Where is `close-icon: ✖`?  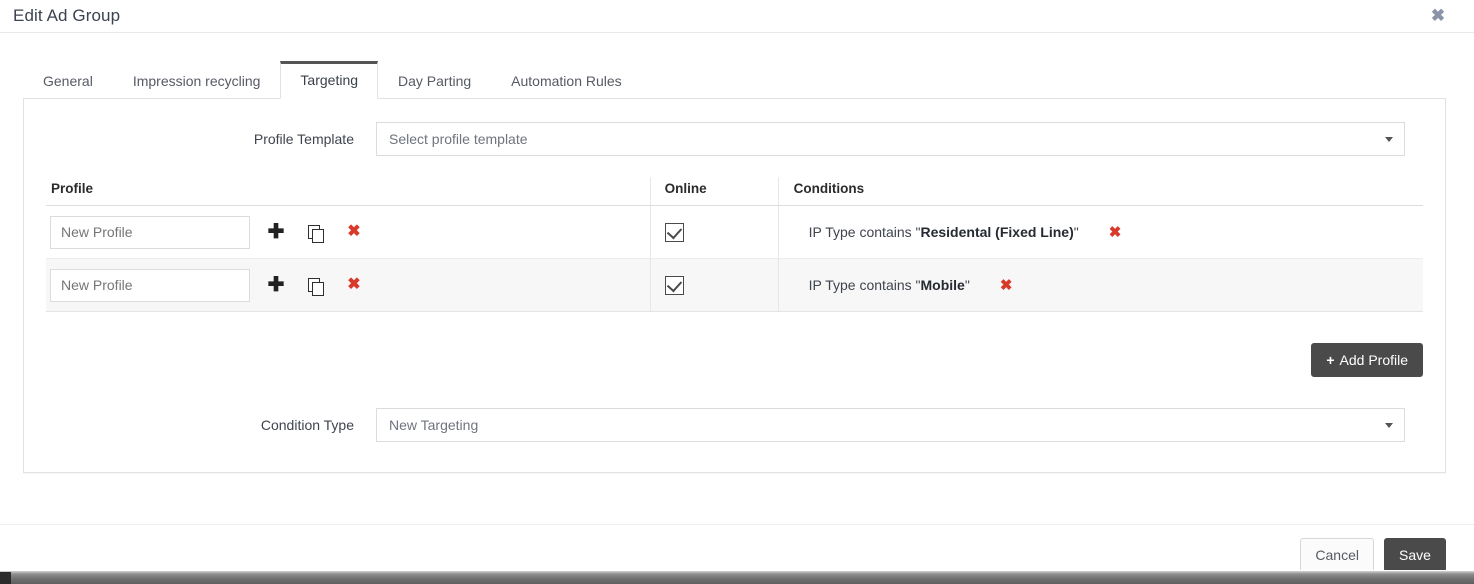
close-icon: ✖ is located at coordinates (1438, 16).